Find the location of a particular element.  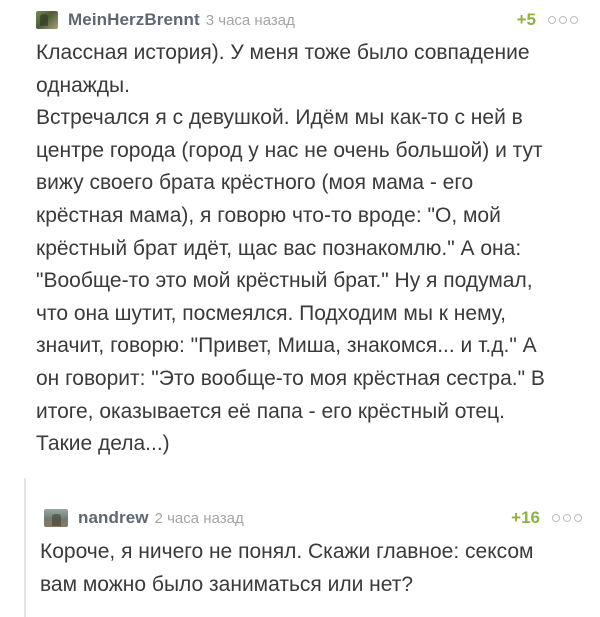

comment-text-line: Такие дела...) is located at coordinates (103, 444).